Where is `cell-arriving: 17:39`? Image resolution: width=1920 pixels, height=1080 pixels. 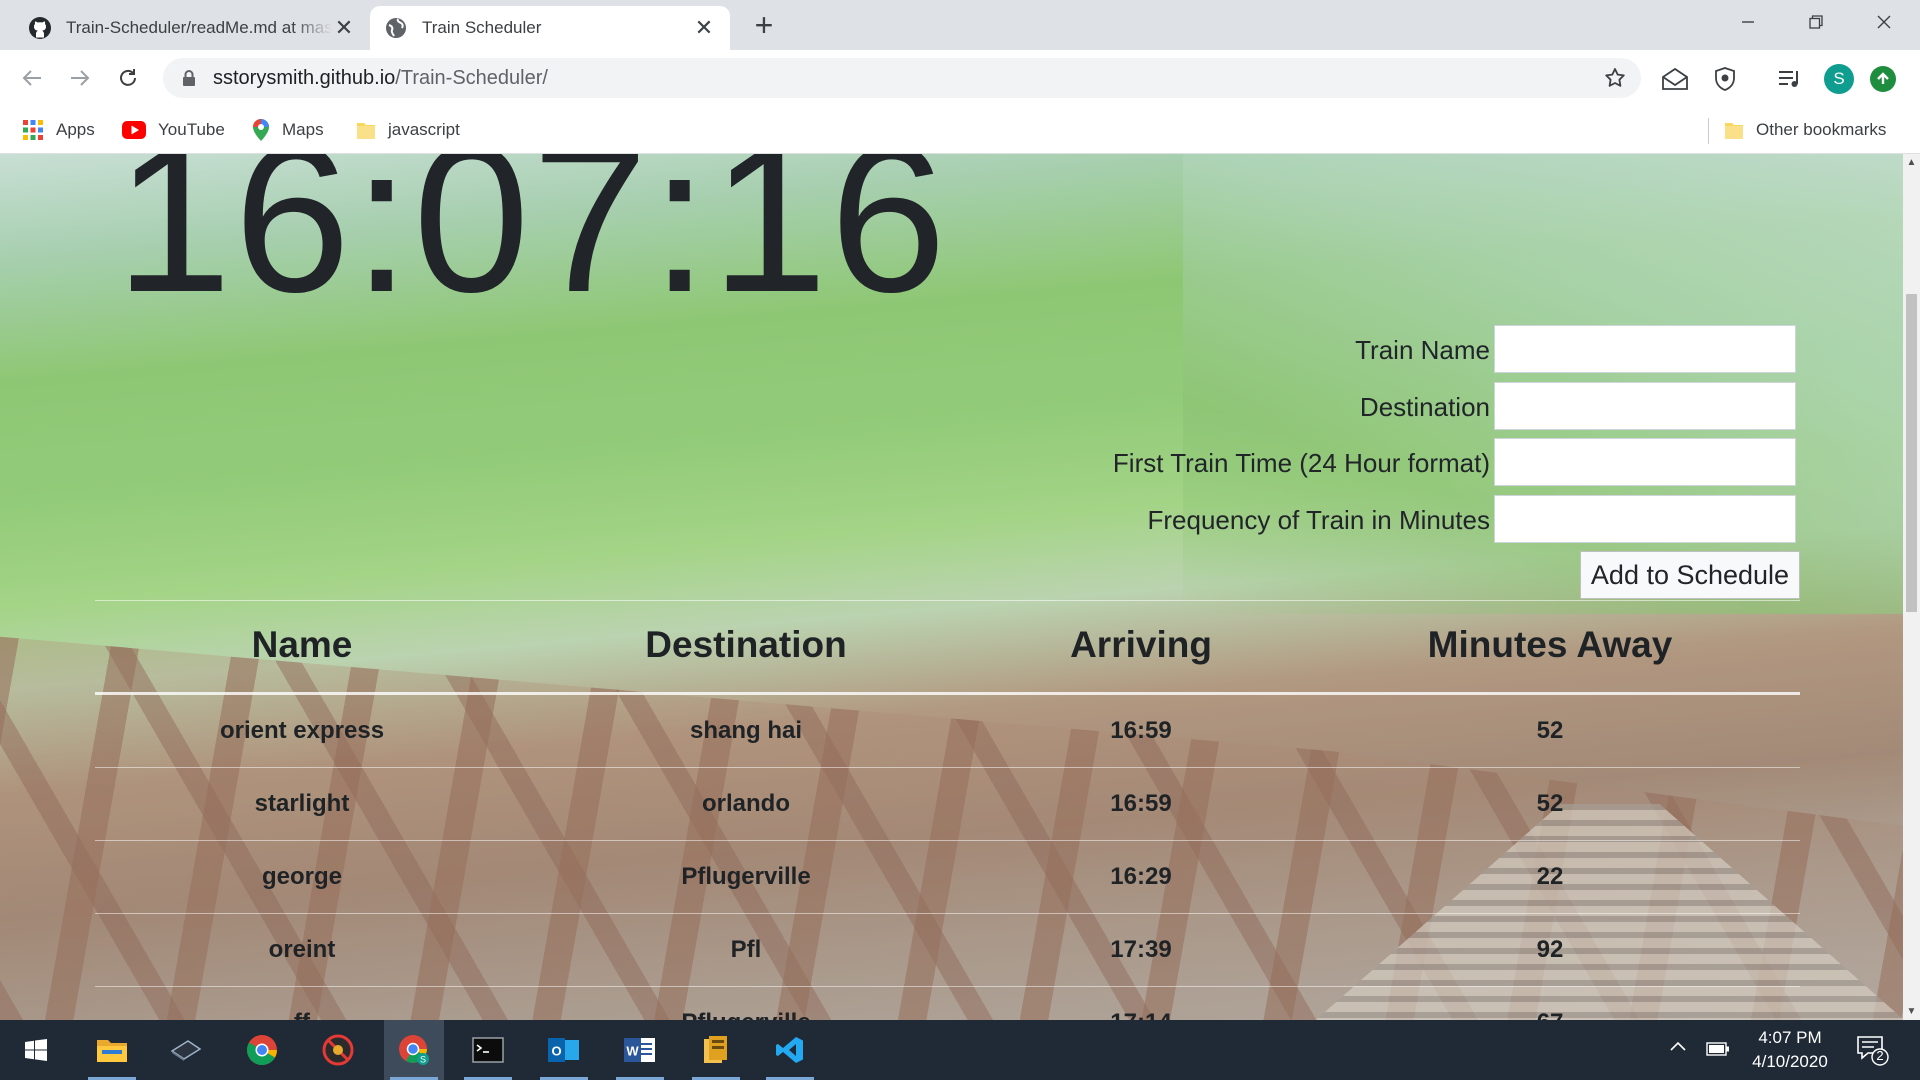 cell-arriving: 17:39 is located at coordinates (1141, 949).